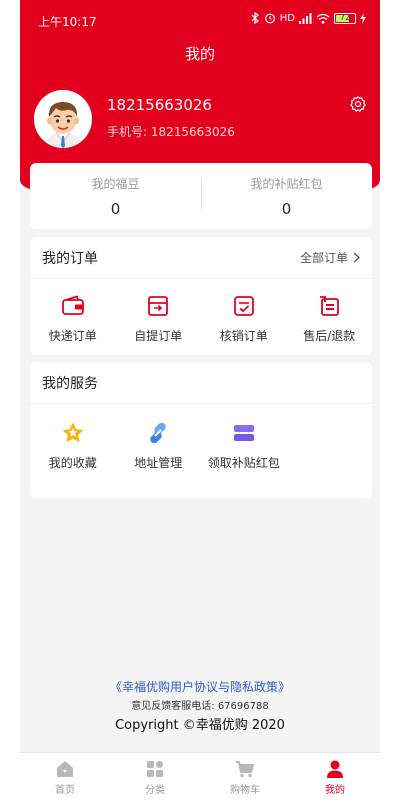 Image resolution: width=400 pixels, height=800 pixels. I want to click on tab-category: 分类, so click(155, 776).